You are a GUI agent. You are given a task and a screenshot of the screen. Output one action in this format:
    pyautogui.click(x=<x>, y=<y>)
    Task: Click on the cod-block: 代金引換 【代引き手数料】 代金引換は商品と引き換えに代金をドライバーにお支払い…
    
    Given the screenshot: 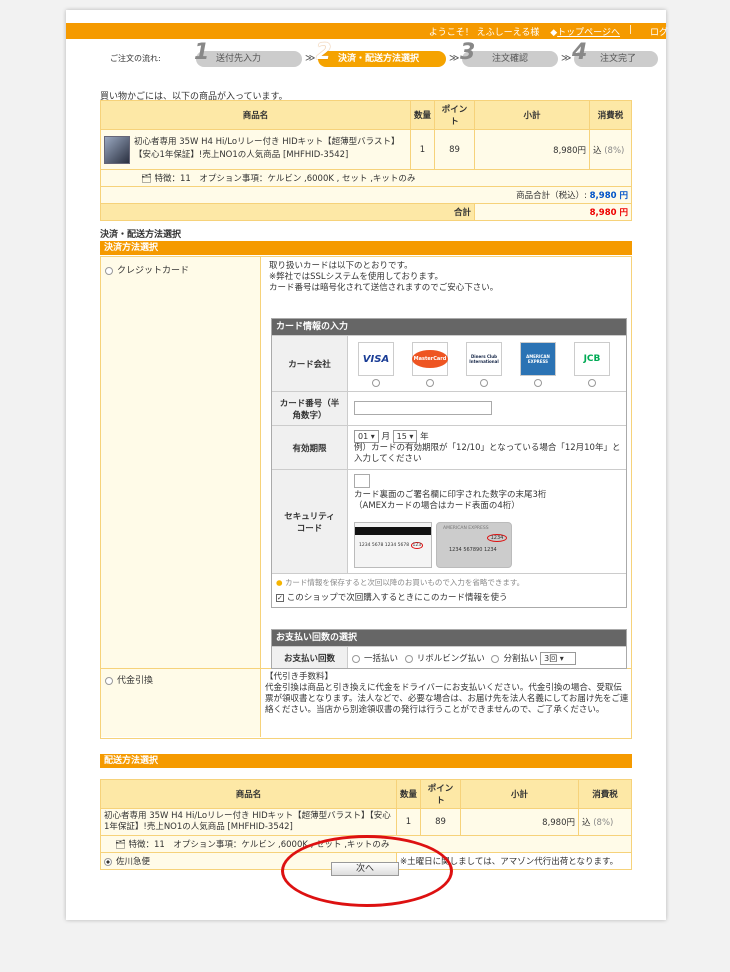 What is the action you would take?
    pyautogui.click(x=366, y=704)
    